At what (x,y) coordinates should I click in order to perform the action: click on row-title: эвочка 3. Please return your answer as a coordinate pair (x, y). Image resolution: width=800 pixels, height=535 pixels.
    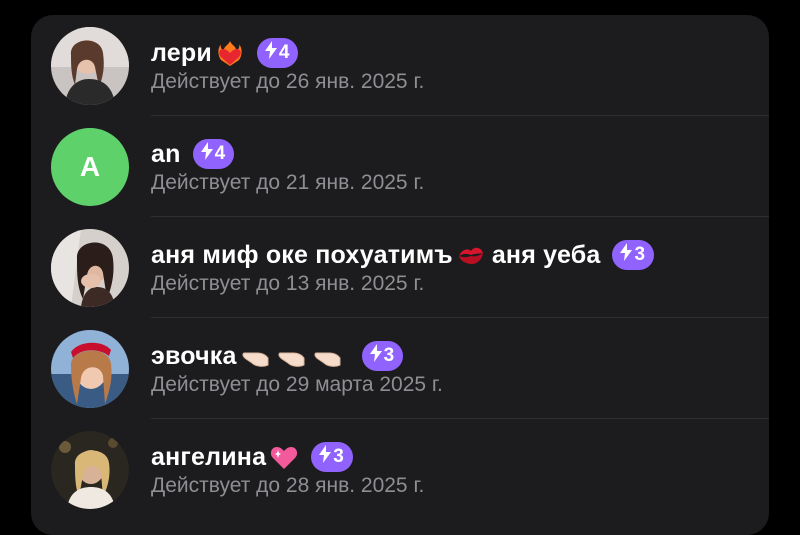
    Looking at the image, I should click on (277, 356).